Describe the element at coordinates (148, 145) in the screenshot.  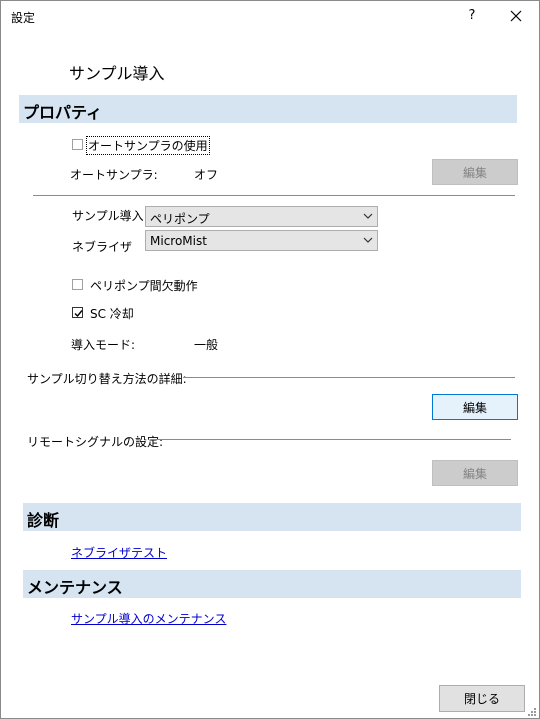
I see `use-autosampler-label: オートサンプラの使用` at that location.